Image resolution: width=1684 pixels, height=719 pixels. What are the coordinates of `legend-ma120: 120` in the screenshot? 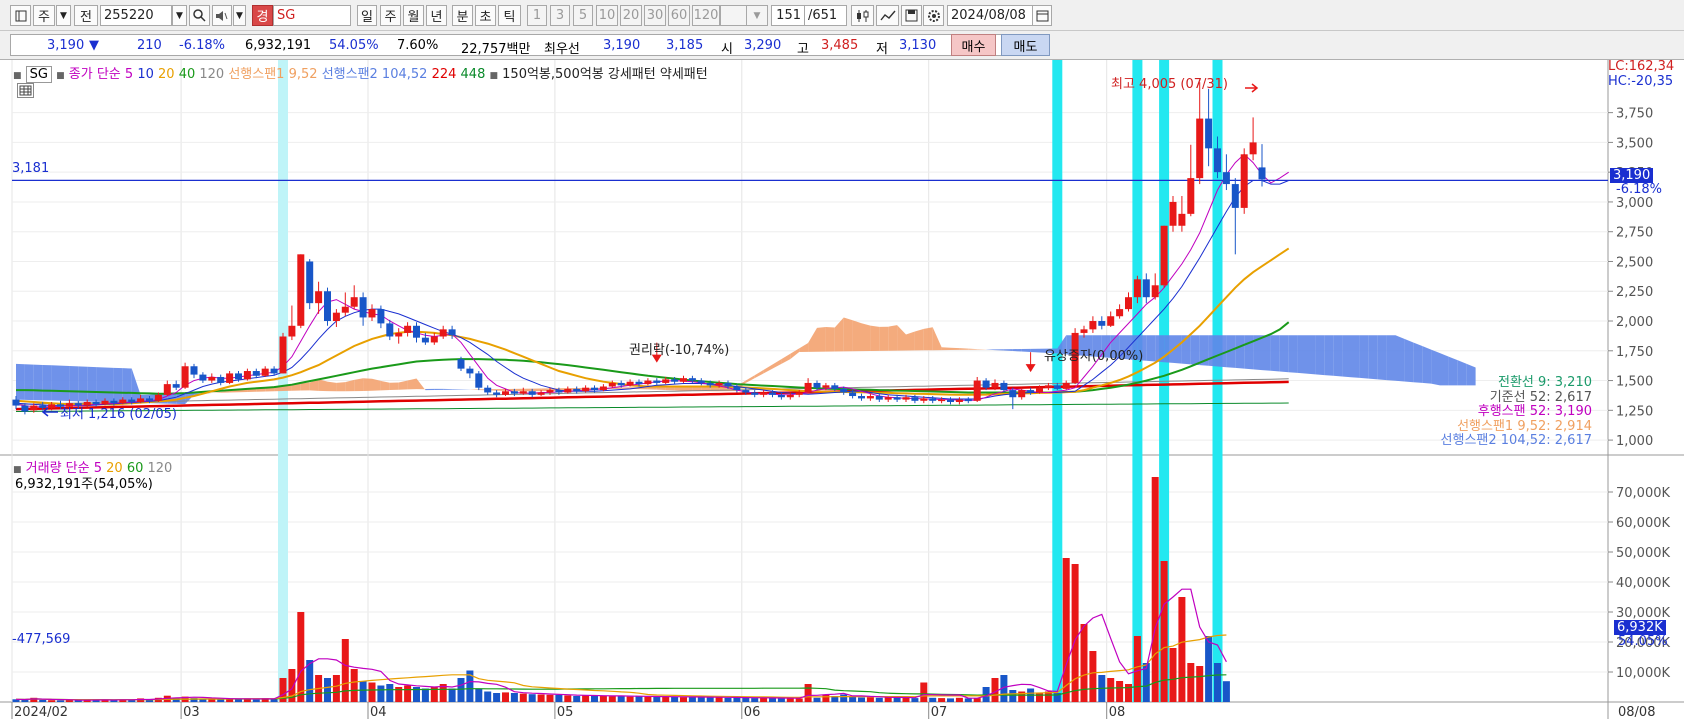 It's located at (211, 74).